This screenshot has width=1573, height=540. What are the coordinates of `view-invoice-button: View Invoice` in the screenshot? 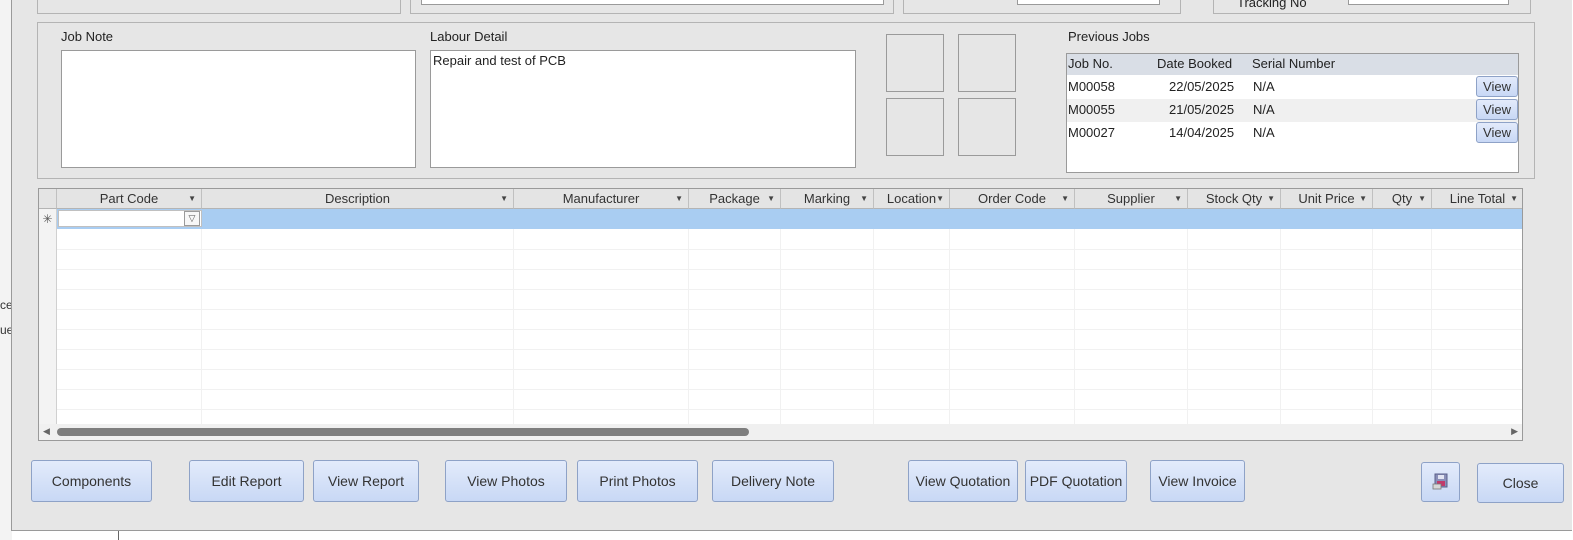 It's located at (1197, 481).